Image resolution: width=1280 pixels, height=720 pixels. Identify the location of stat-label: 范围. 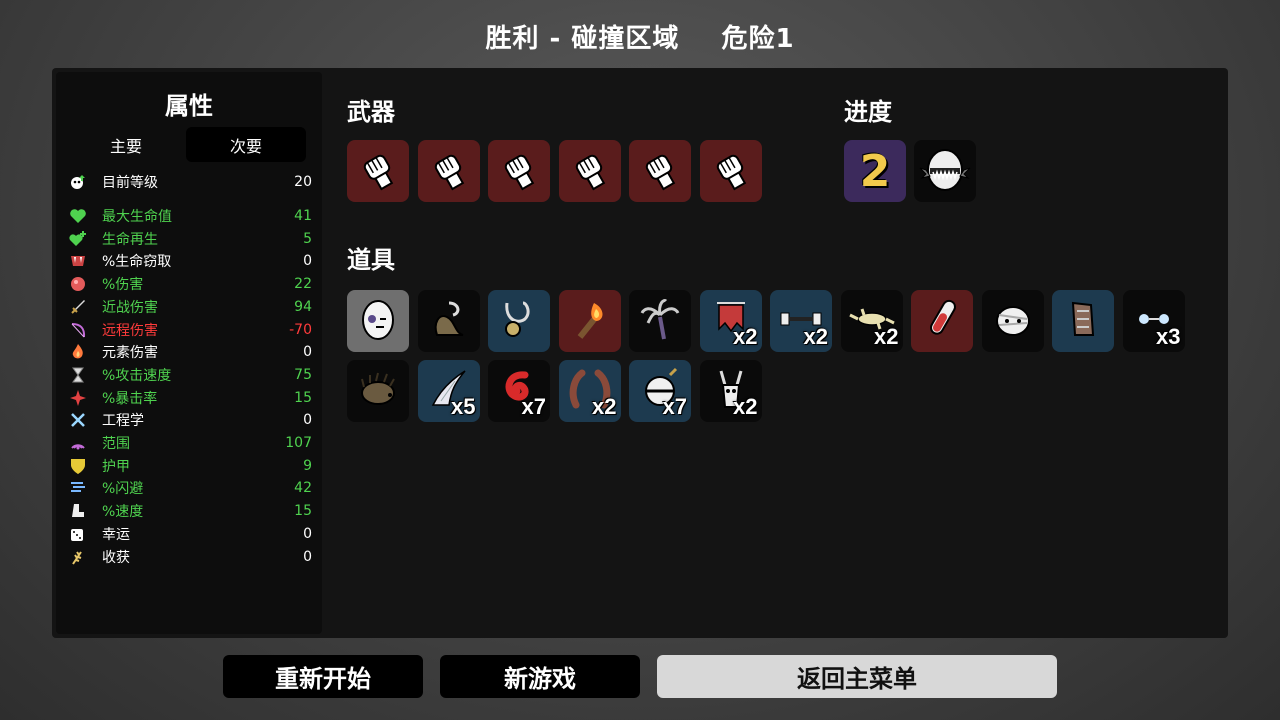
(116, 444).